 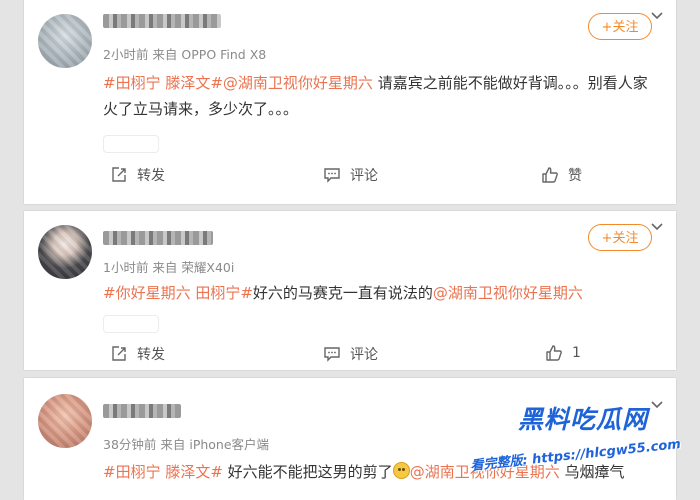 What do you see at coordinates (576, 455) in the screenshot?
I see `watermark-url: 看完整版: https://hlcgw55.com` at bounding box center [576, 455].